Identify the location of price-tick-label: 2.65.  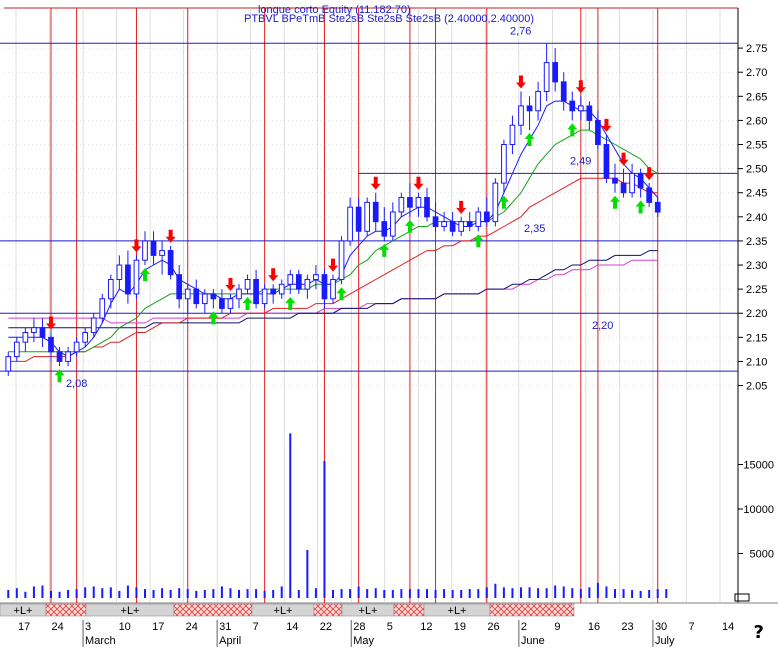
(756, 97).